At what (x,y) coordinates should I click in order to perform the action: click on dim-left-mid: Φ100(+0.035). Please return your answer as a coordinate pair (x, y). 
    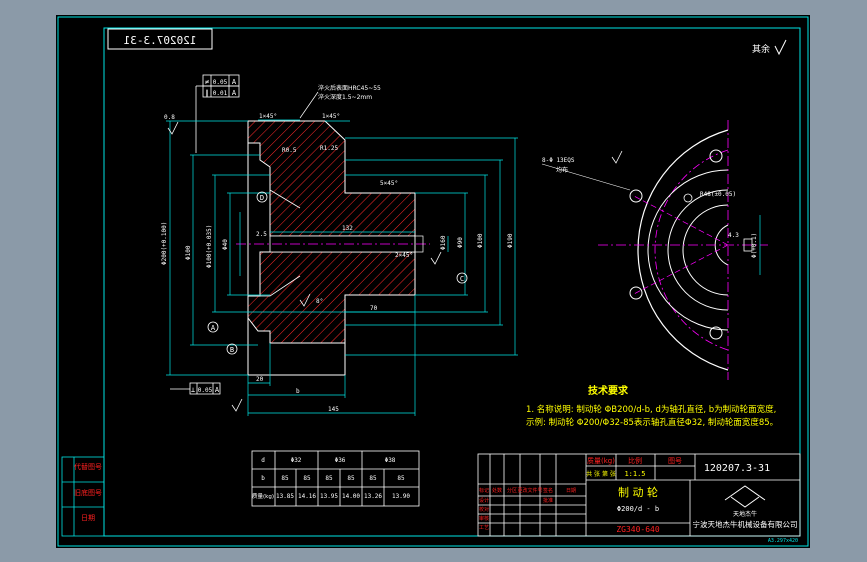
    Looking at the image, I should click on (209, 246).